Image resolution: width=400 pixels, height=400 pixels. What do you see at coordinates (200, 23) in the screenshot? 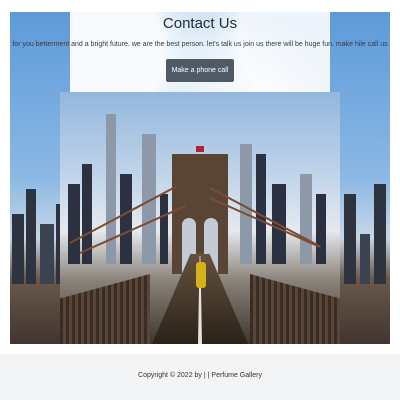
I see `page-title: Contact Us` at bounding box center [200, 23].